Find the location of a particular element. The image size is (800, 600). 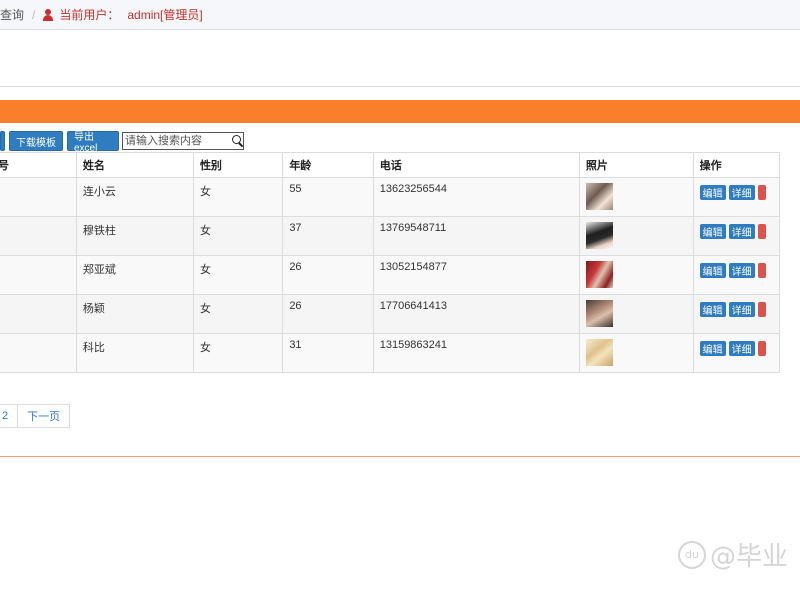

header-name: 姓名 is located at coordinates (134, 165).